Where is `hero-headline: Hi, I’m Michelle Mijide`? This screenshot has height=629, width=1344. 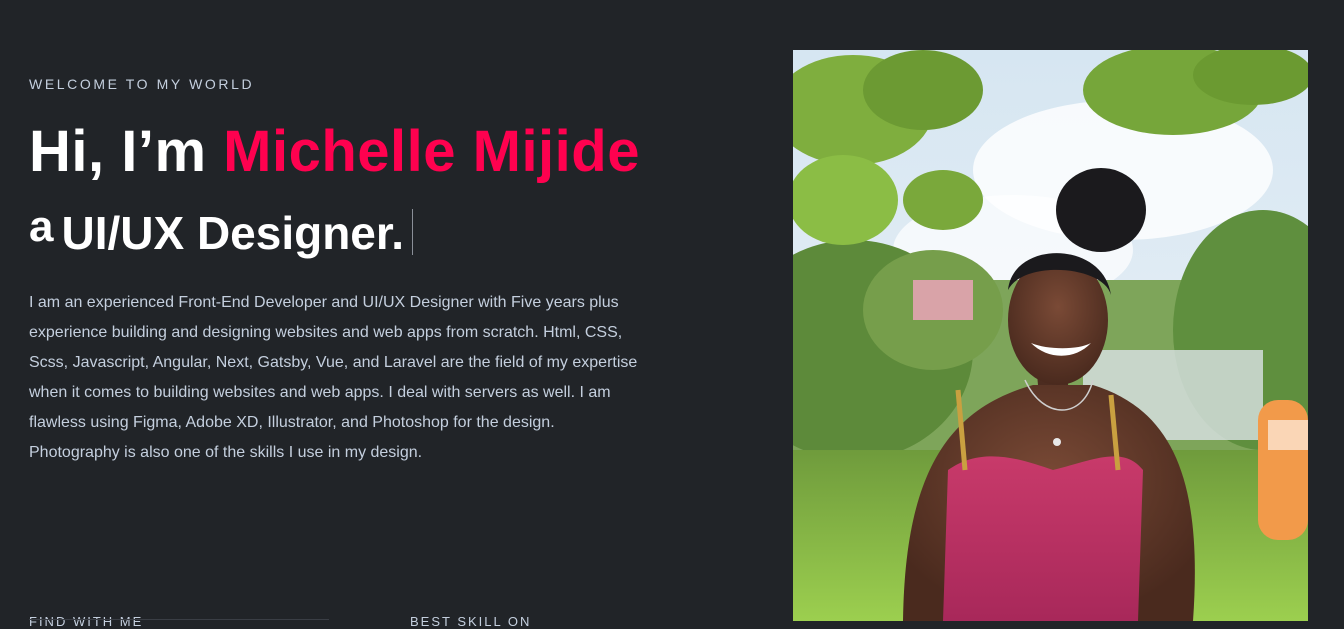 hero-headline: Hi, I’m Michelle Mijide is located at coordinates (334, 151).